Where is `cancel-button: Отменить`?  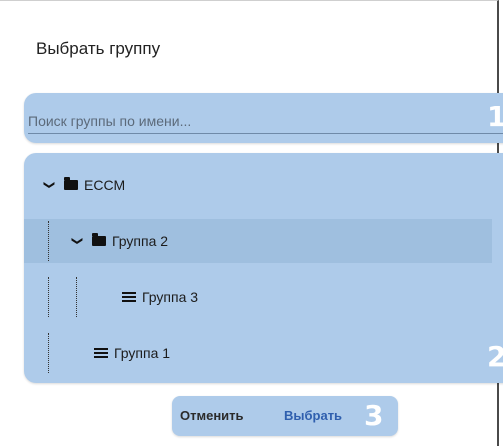
cancel-button: Отменить is located at coordinates (212, 415).